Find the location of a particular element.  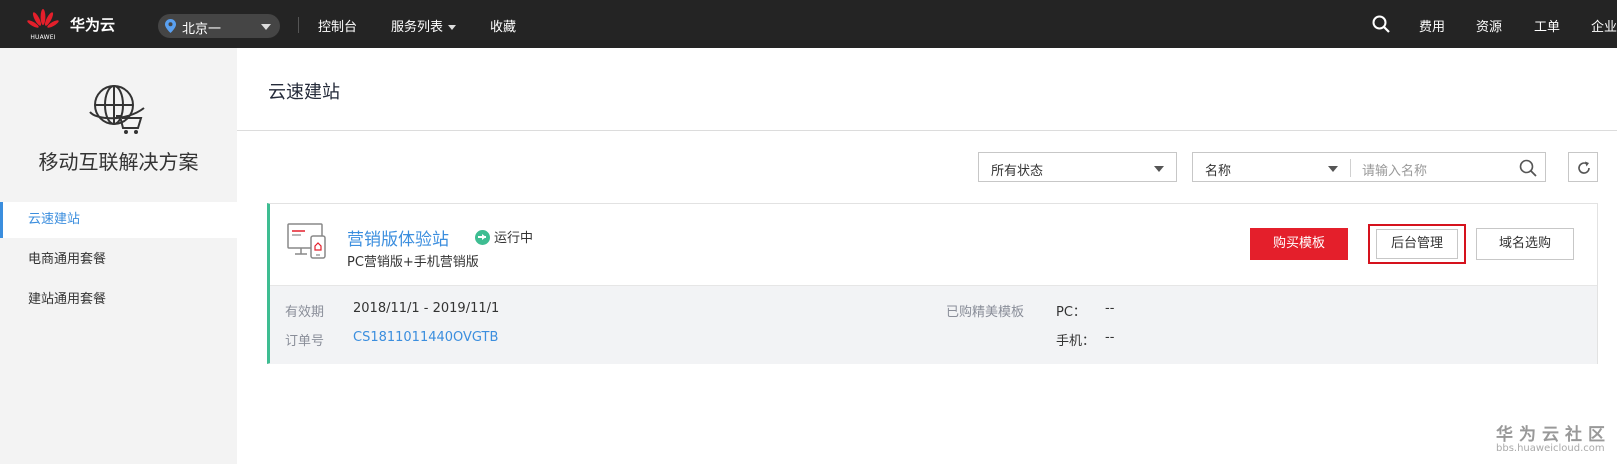

site-card-header: 营销版体验站 运行中 PC营销版+手机营销版 购买模板 后台管理 域名选购 is located at coordinates (933, 244).